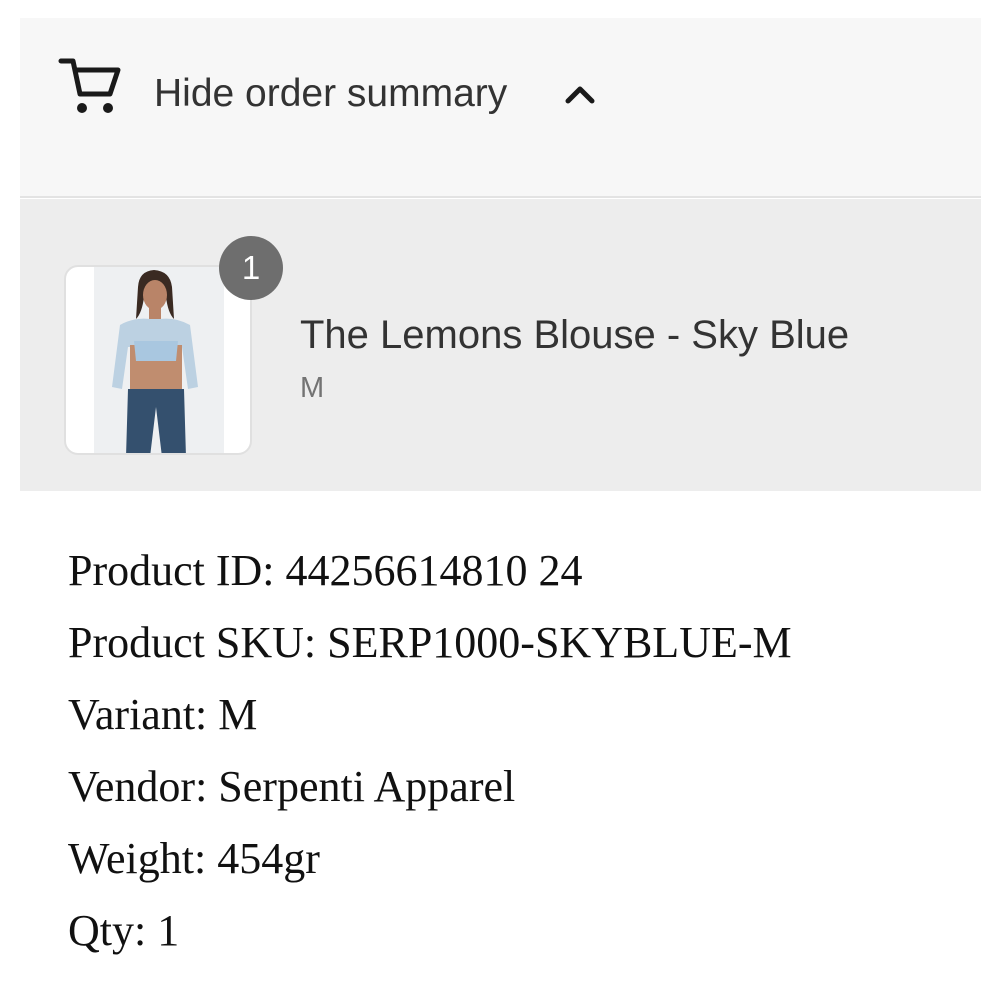  Describe the element at coordinates (312, 388) in the screenshot. I see `product-variant: M` at that location.